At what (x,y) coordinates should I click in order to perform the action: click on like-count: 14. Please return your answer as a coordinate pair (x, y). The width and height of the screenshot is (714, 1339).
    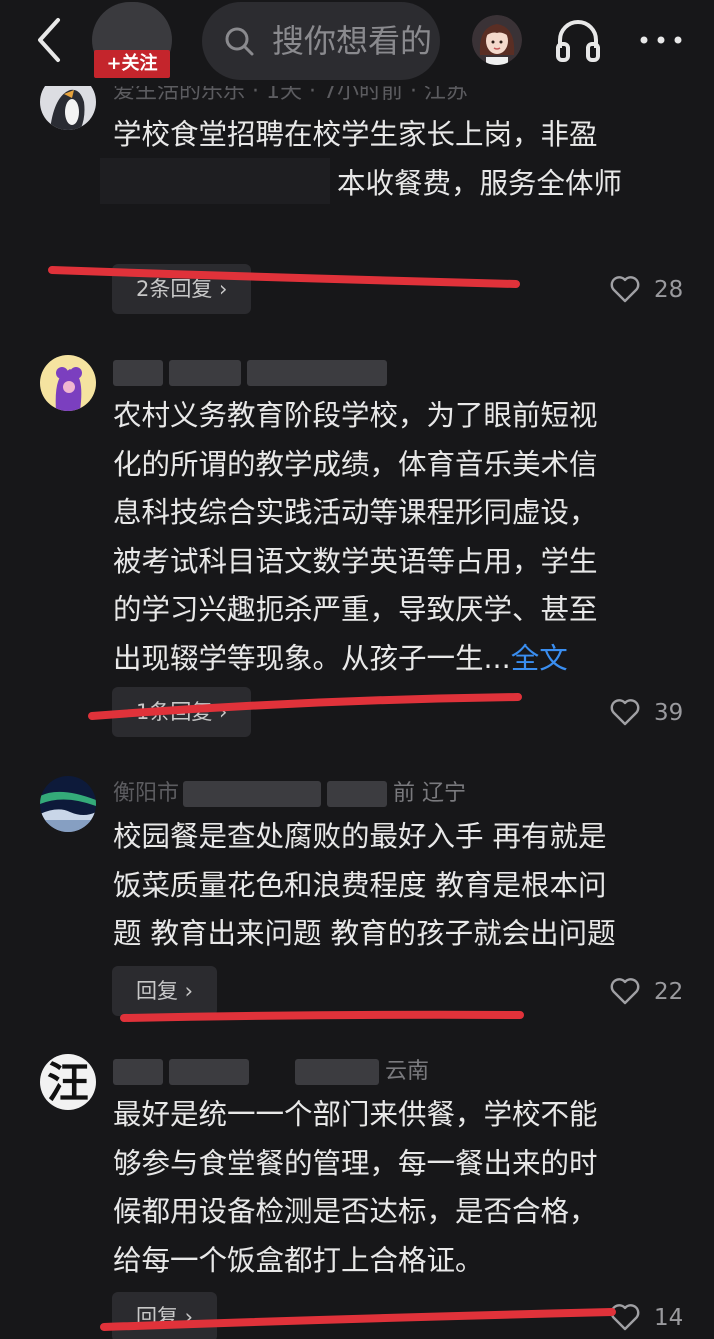
    Looking at the image, I should click on (669, 1318).